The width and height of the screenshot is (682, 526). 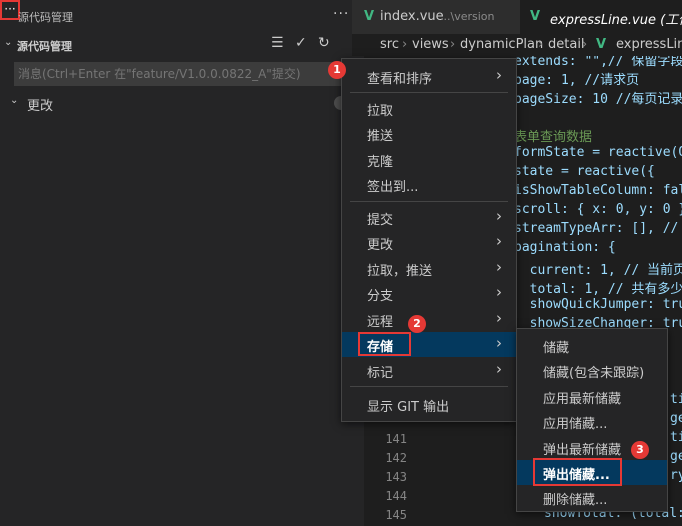 I want to click on changes-section-header: ⌄ 更改, so click(x=182, y=103).